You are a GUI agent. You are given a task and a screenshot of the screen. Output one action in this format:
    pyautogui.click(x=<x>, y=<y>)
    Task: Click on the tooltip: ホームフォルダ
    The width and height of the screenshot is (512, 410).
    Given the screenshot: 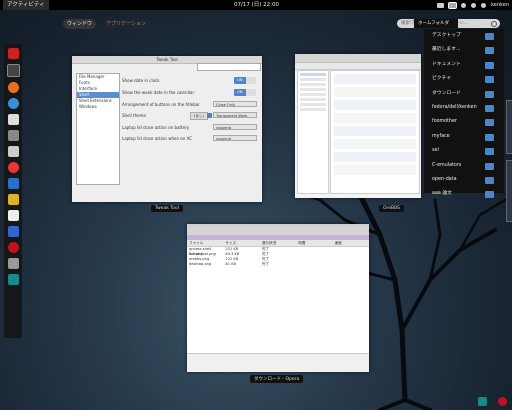 What is the action you would take?
    pyautogui.click(x=436, y=23)
    